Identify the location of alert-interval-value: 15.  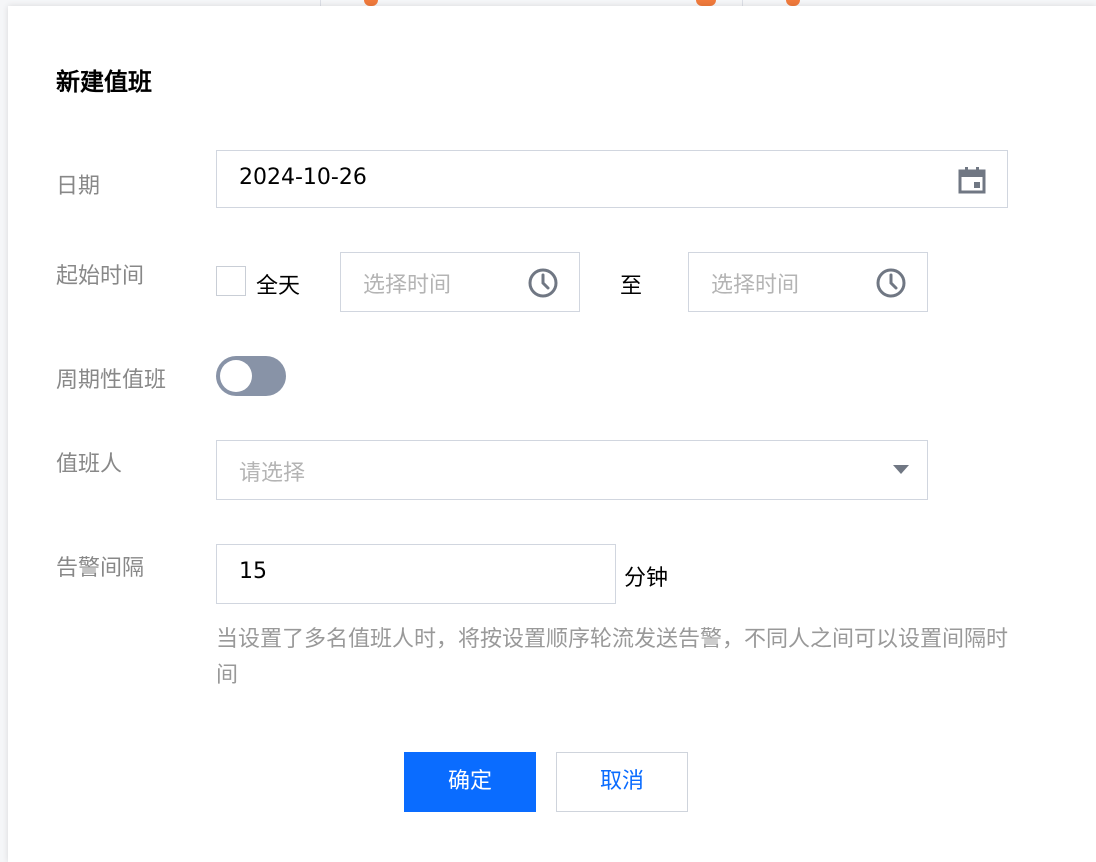
(253, 571).